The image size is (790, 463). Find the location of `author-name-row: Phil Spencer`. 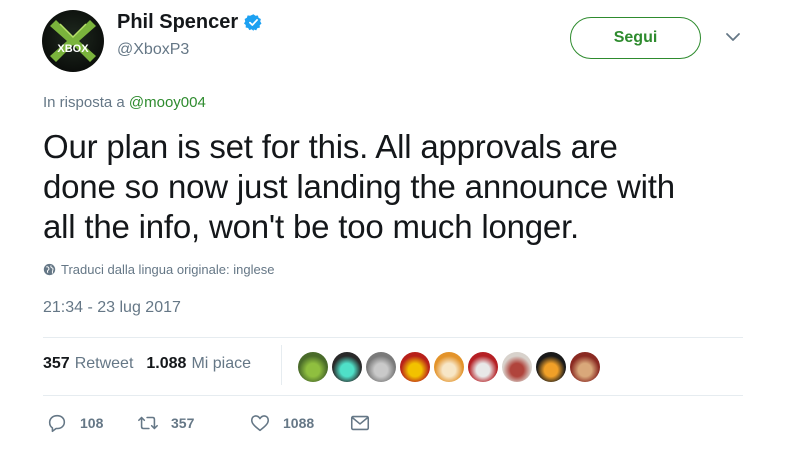

author-name-row: Phil Spencer is located at coordinates (190, 22).